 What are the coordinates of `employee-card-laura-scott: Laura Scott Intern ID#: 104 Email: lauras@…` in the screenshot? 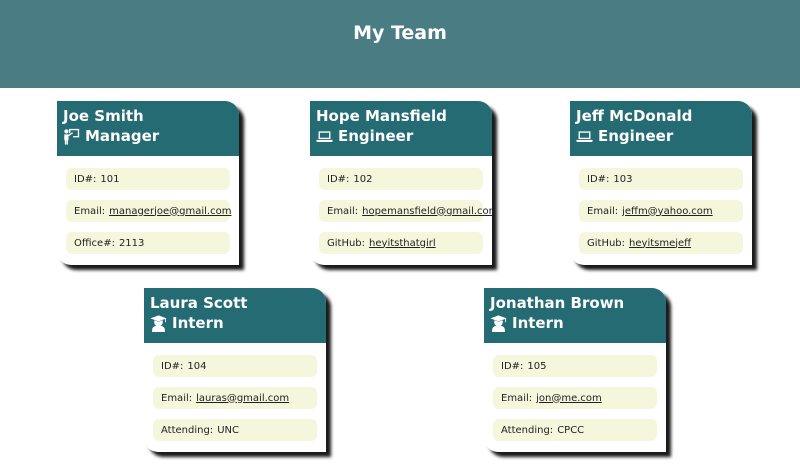 It's located at (235, 370).